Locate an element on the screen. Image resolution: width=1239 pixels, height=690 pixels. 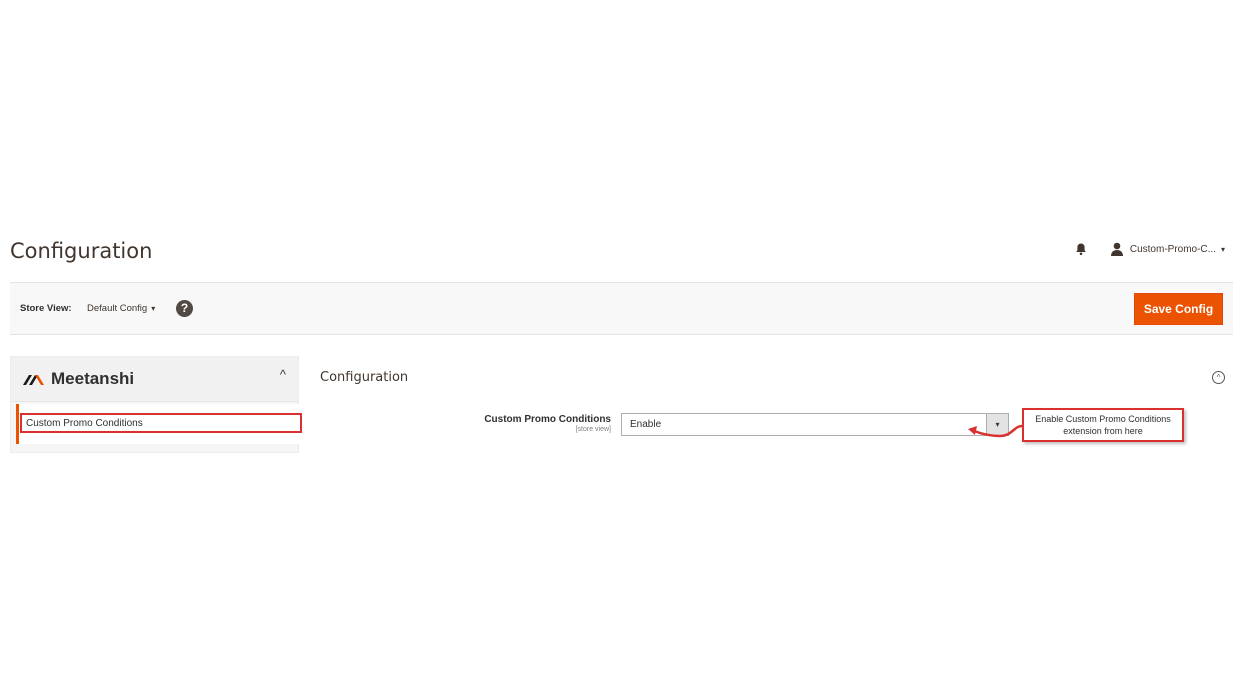
save-config-button: Save Config is located at coordinates (1178, 309).